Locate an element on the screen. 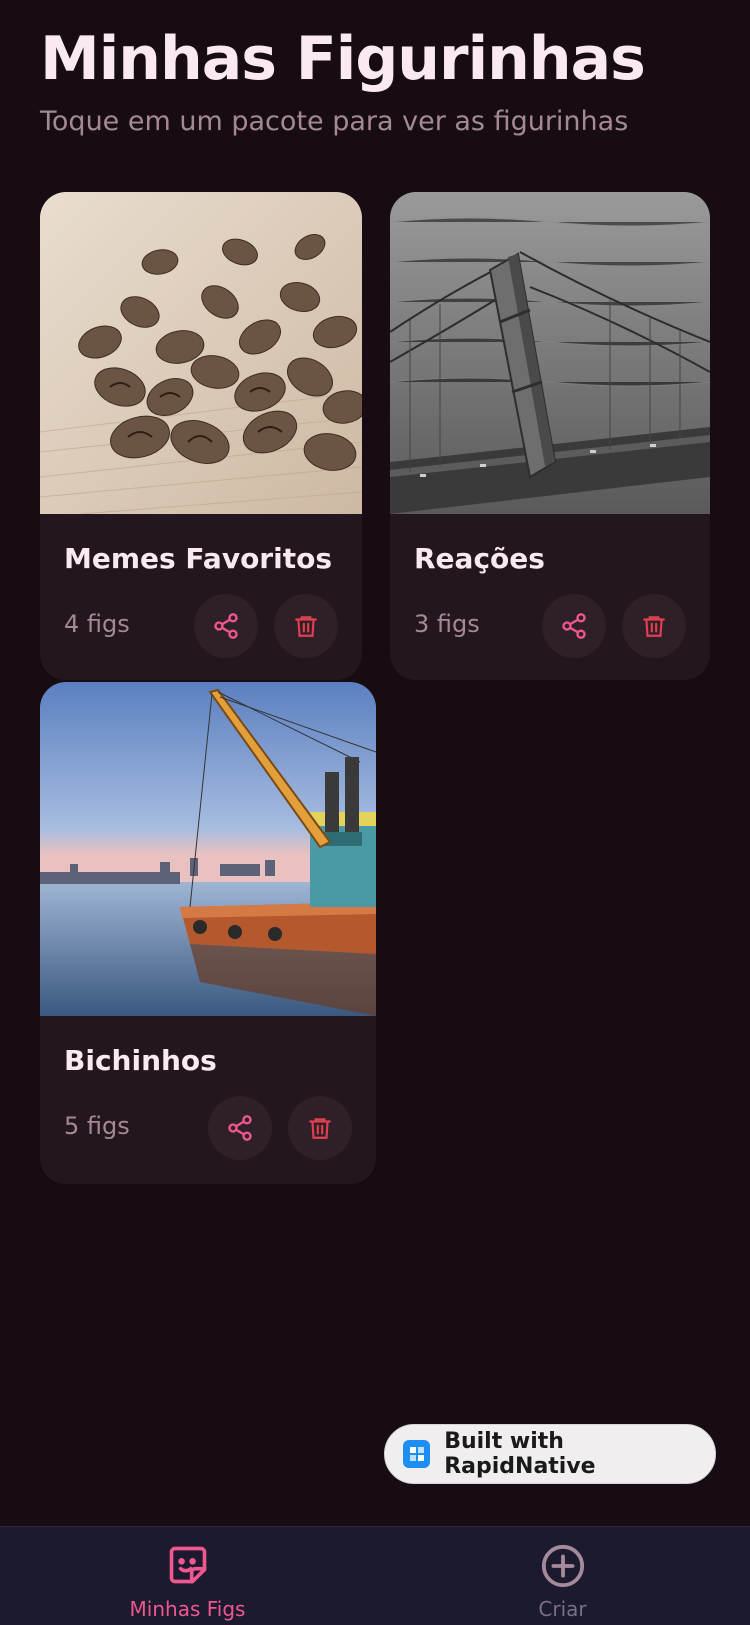 The width and height of the screenshot is (750, 1625). built-with-badge: Built with RapidNative is located at coordinates (550, 1454).